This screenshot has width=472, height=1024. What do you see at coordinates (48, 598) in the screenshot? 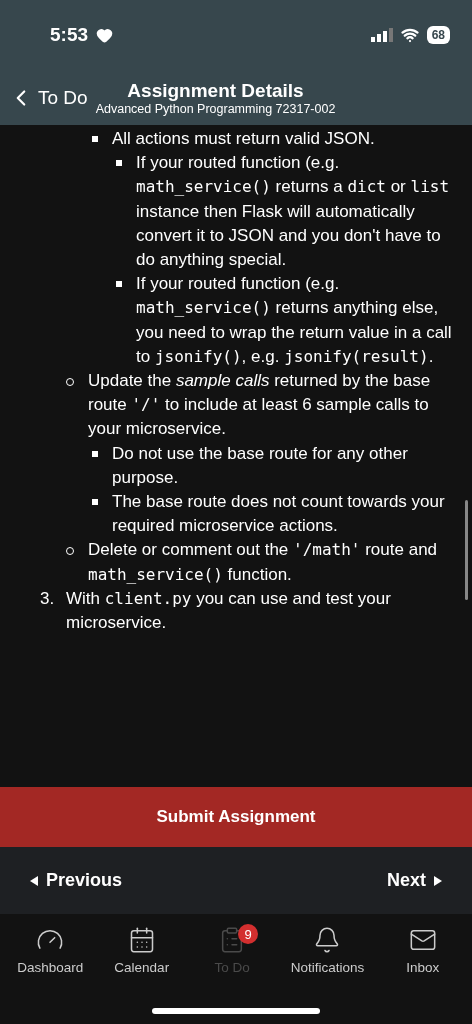
I see `list-number: 3.` at bounding box center [48, 598].